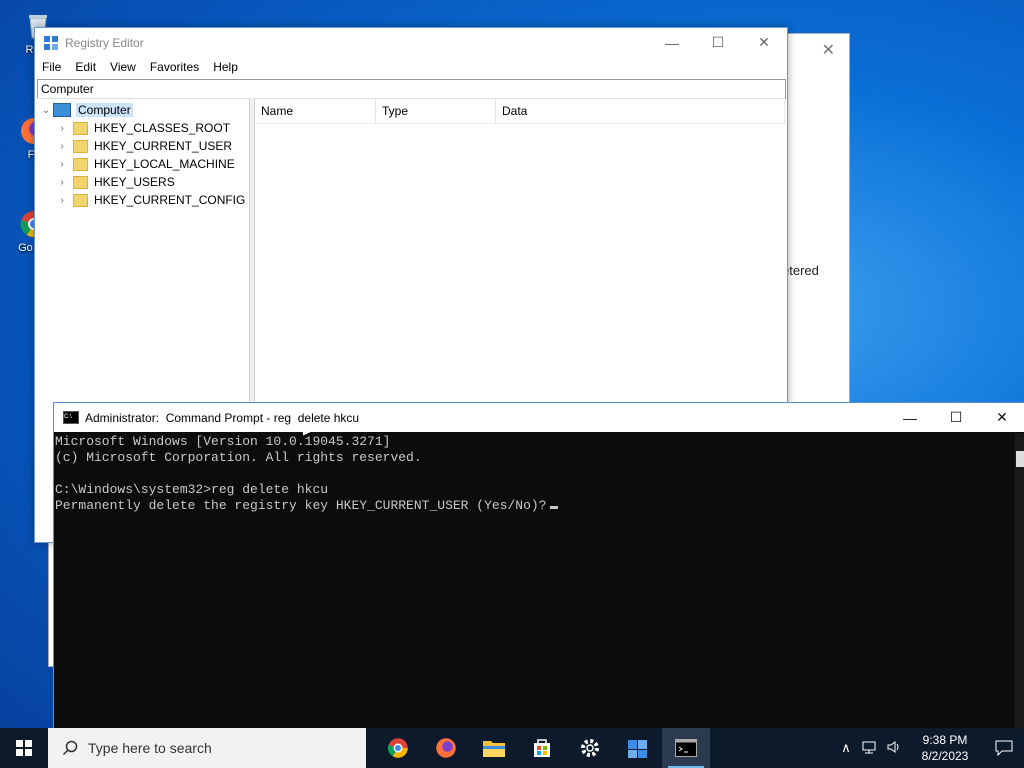 The width and height of the screenshot is (1024, 768). I want to click on windows-logo-icon, so click(24, 748).